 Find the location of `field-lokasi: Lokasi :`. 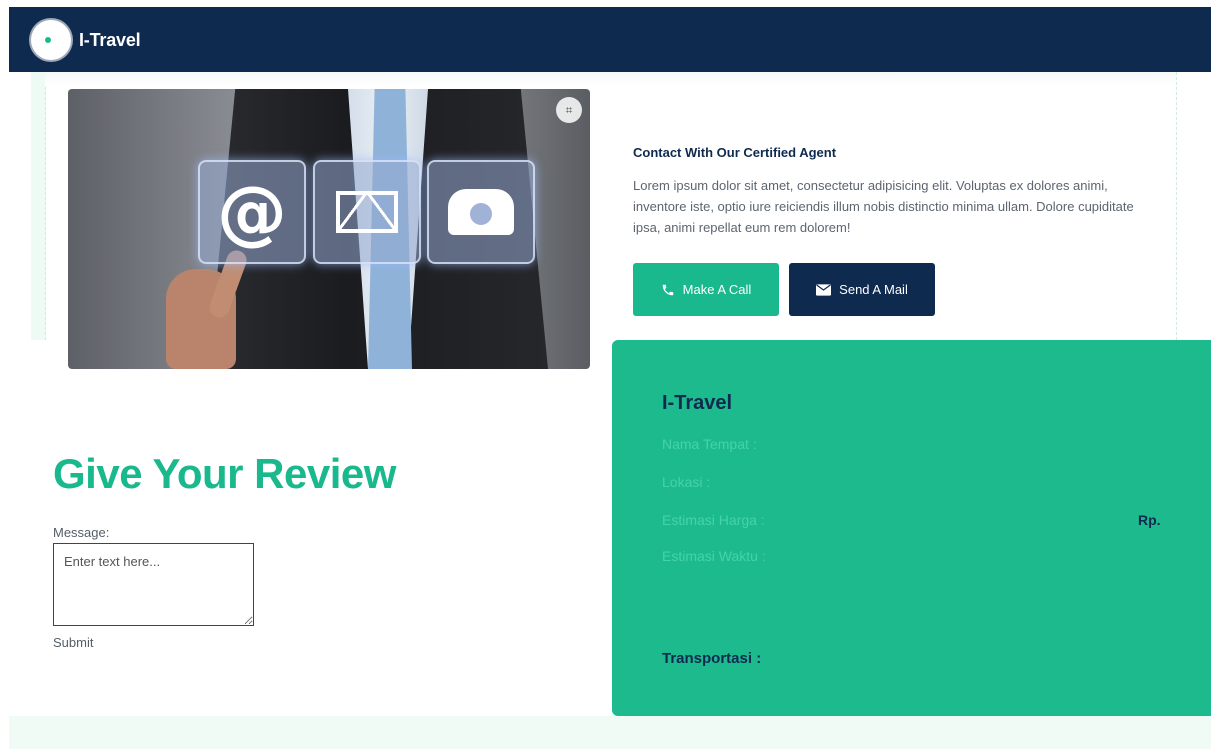

field-lokasi: Lokasi : is located at coordinates (686, 482).